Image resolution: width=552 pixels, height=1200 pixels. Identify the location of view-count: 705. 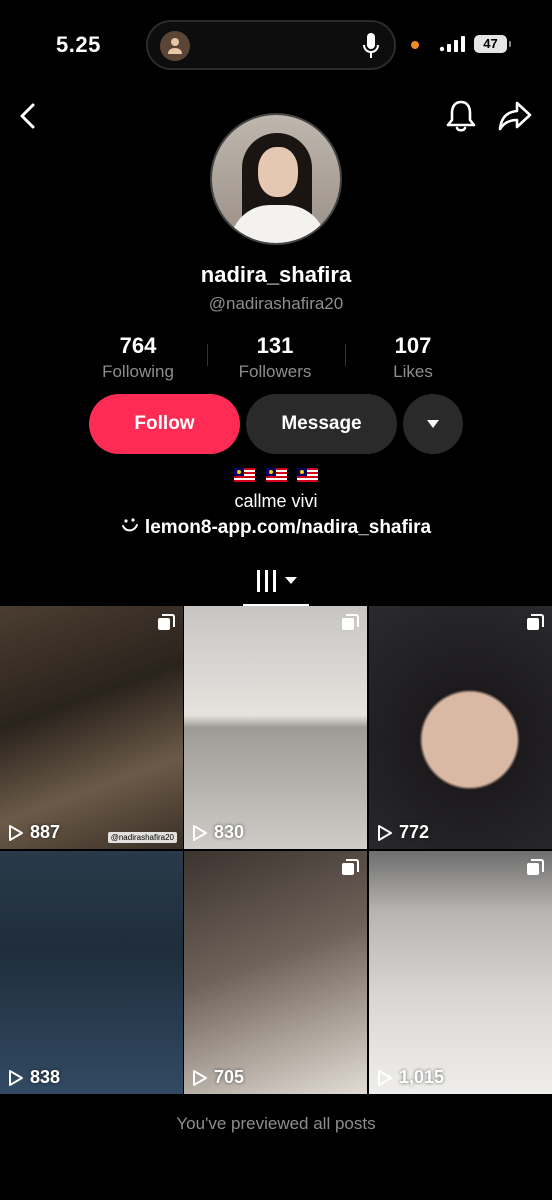
(218, 1077).